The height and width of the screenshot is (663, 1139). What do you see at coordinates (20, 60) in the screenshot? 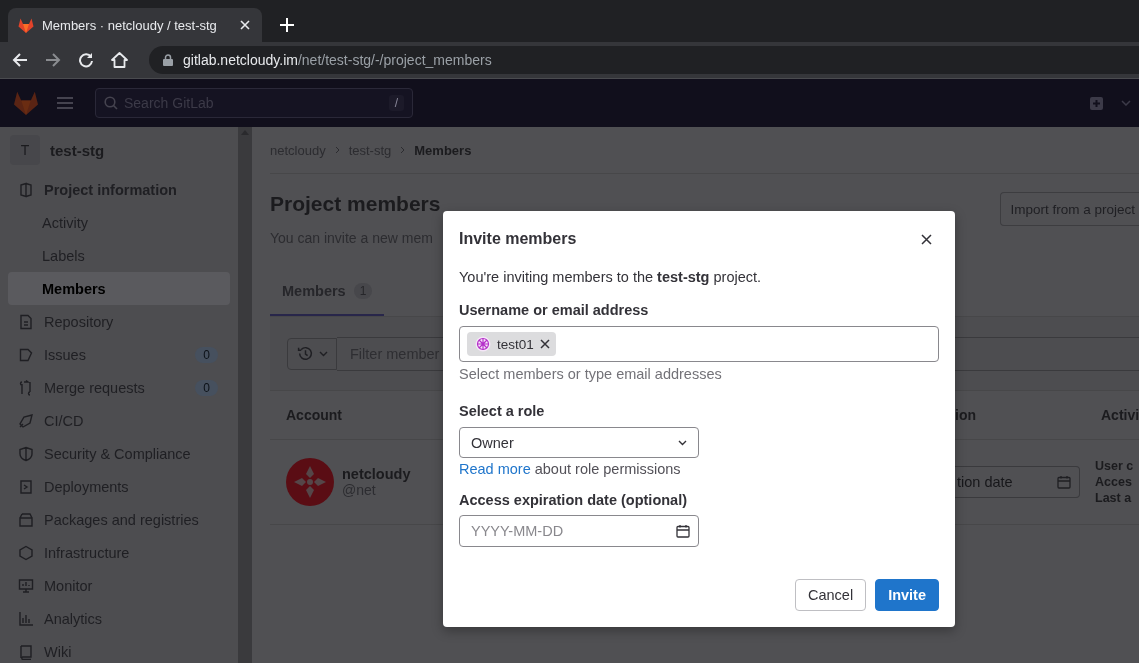
I see `back-icon` at bounding box center [20, 60].